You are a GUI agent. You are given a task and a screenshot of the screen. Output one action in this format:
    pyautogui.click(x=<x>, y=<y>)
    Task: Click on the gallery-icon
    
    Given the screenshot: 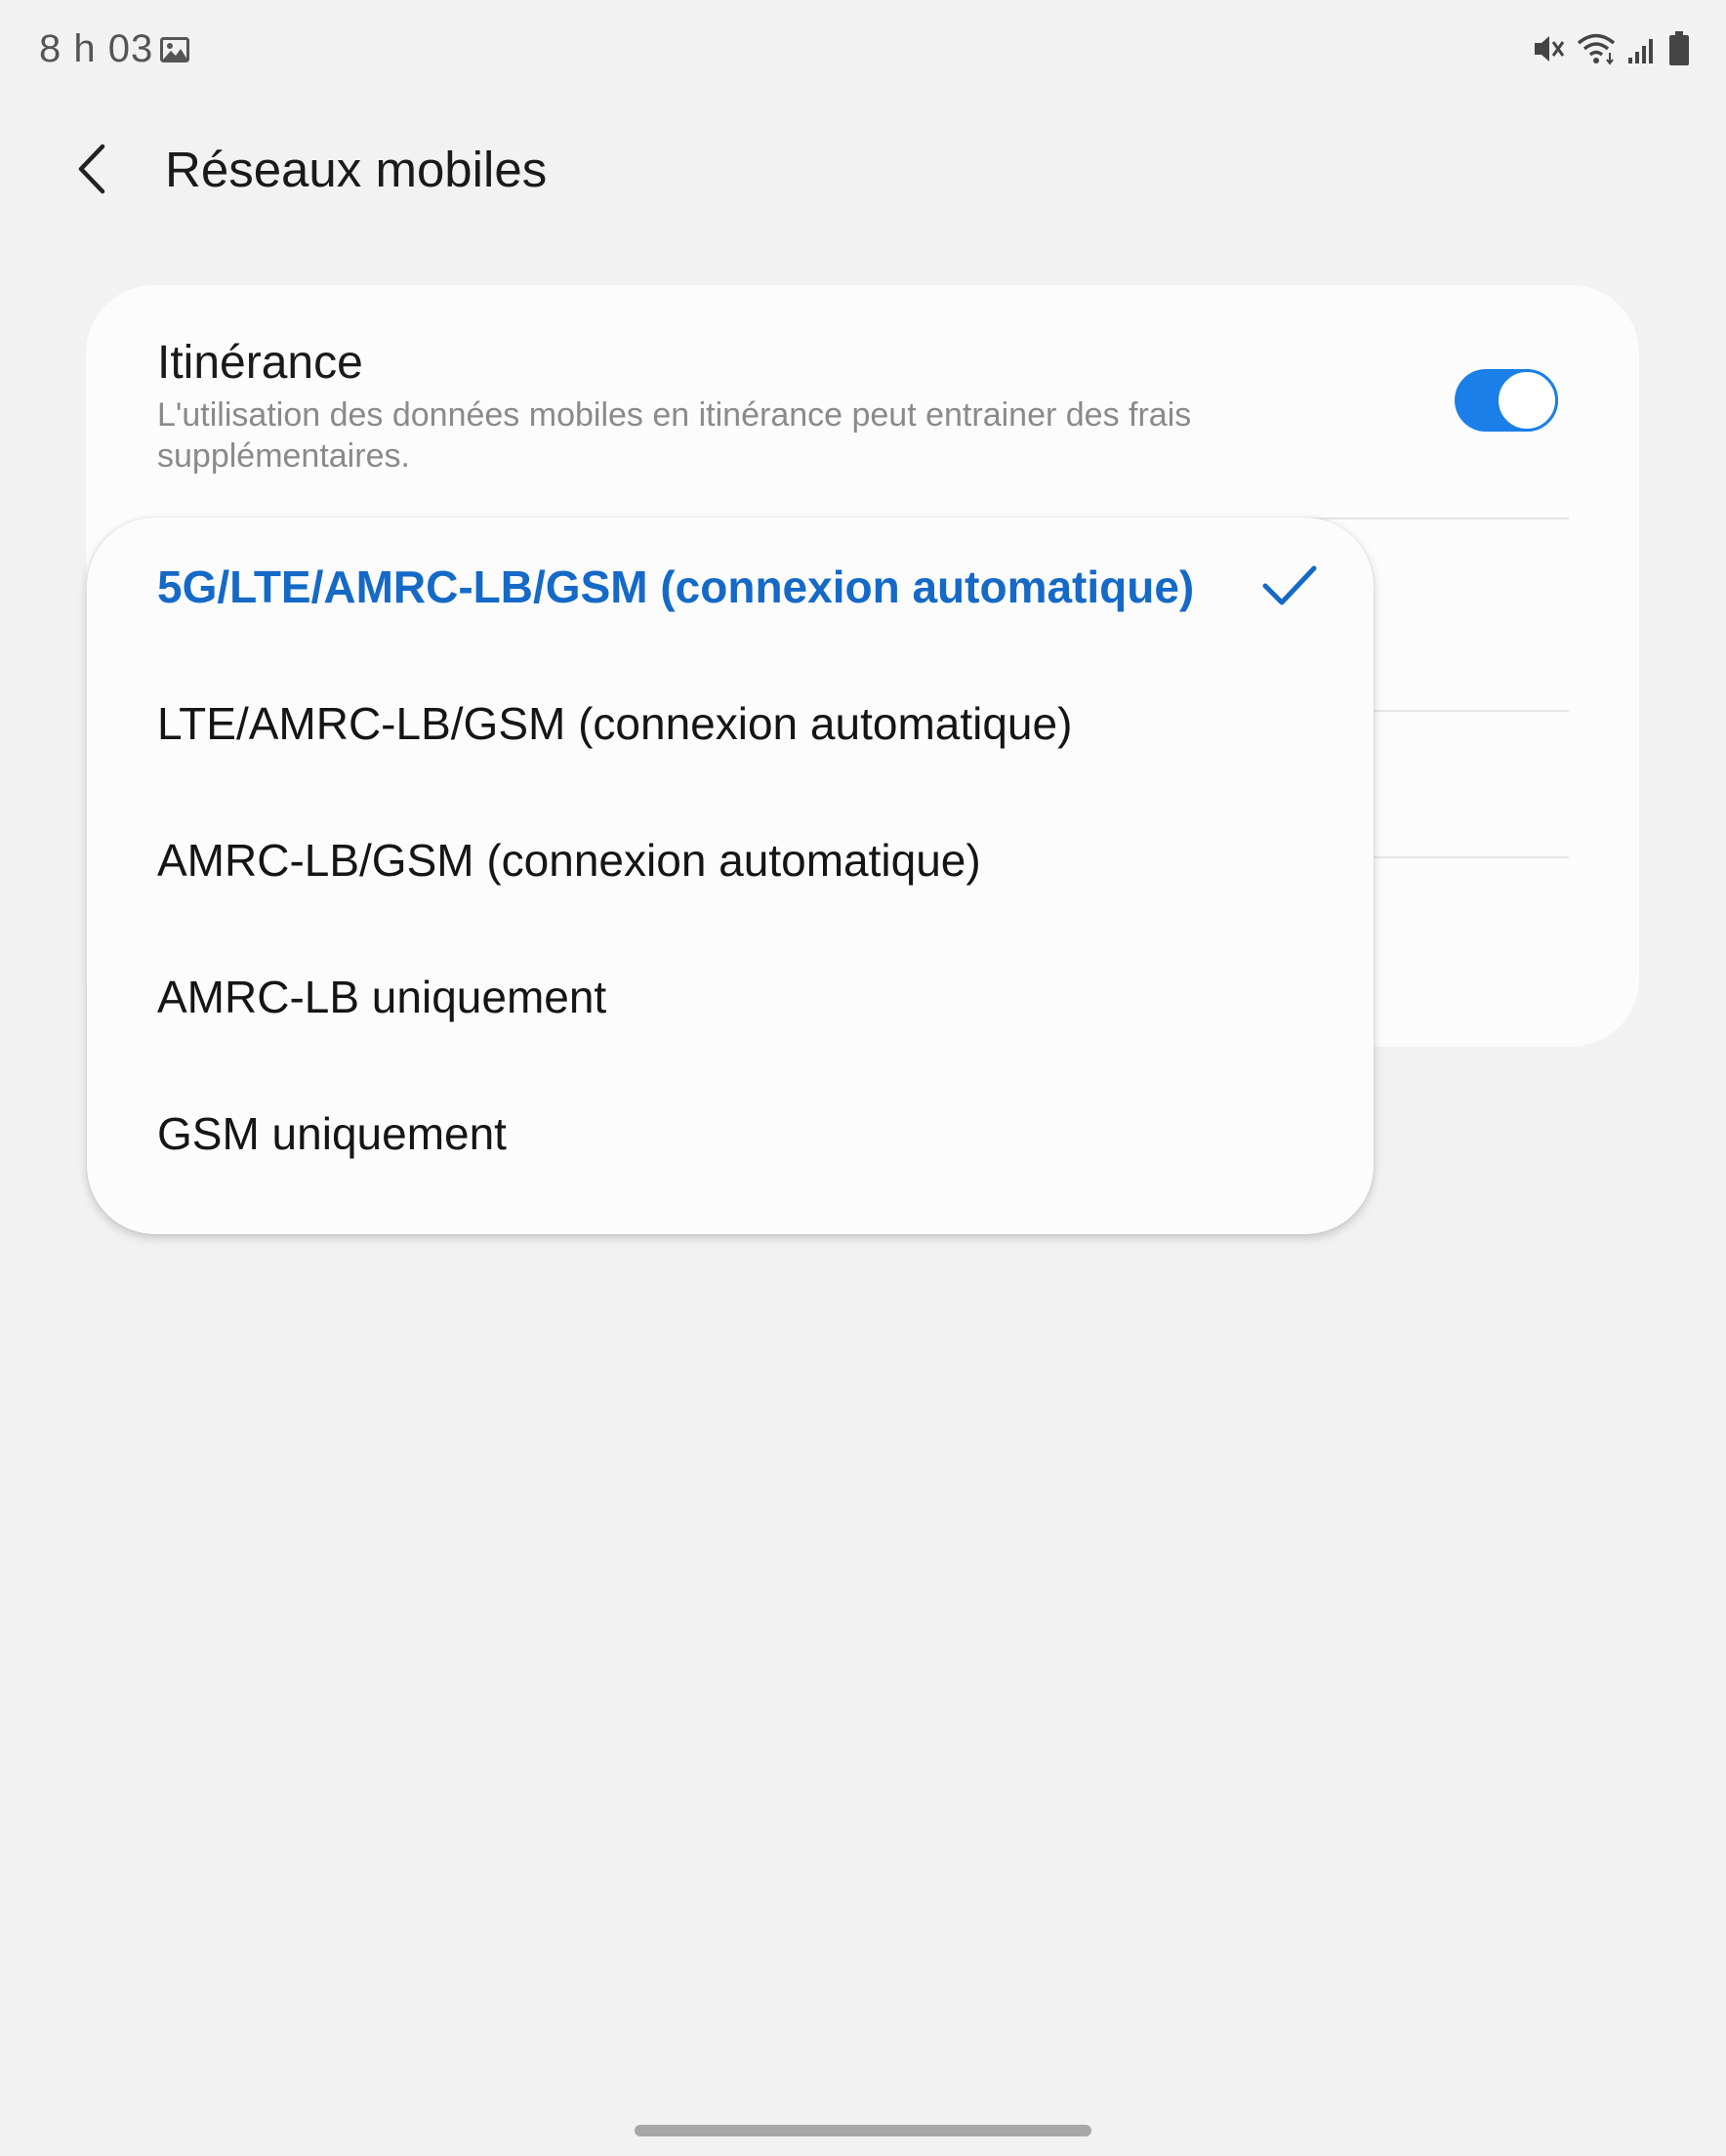 What is the action you would take?
    pyautogui.click(x=175, y=50)
    